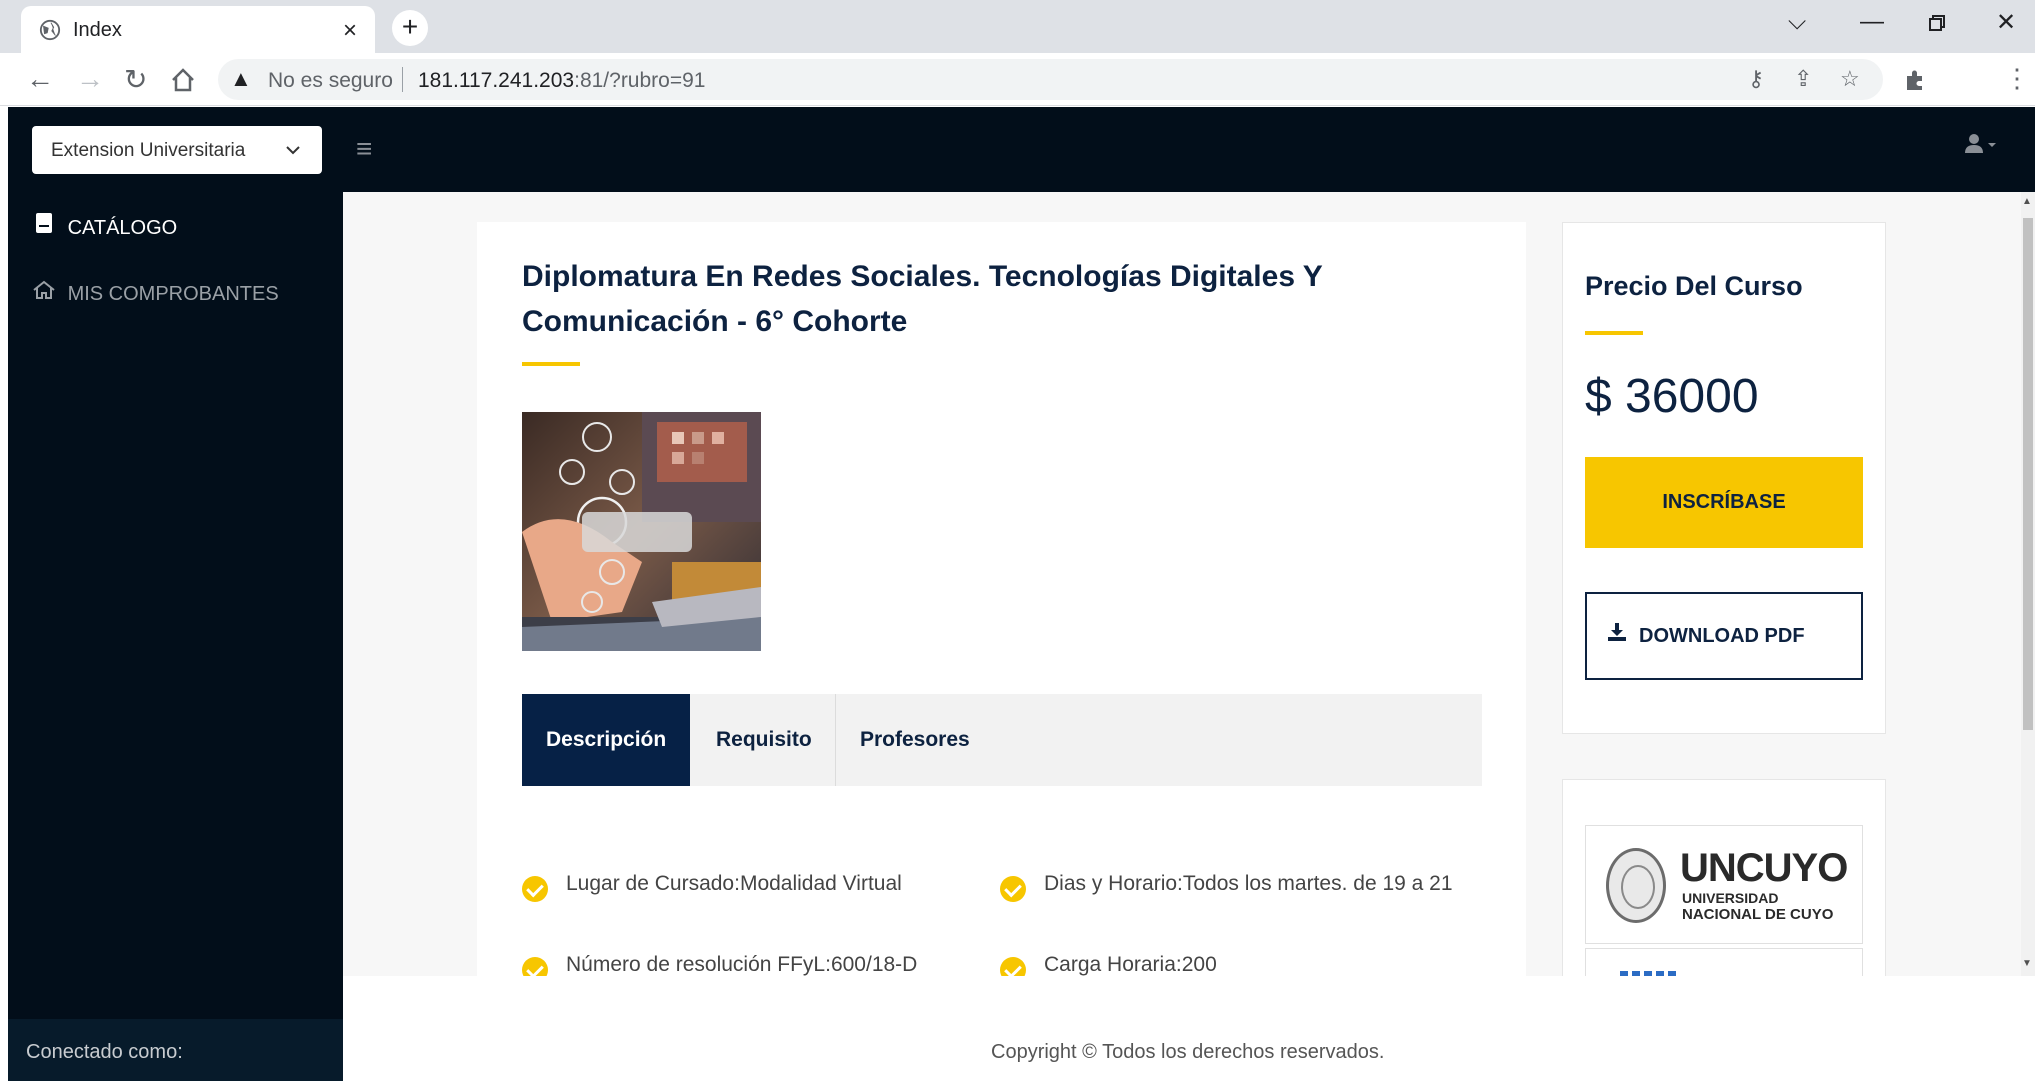 This screenshot has width=2035, height=1081. What do you see at coordinates (1724, 962) in the screenshot?
I see `partner-logo` at bounding box center [1724, 962].